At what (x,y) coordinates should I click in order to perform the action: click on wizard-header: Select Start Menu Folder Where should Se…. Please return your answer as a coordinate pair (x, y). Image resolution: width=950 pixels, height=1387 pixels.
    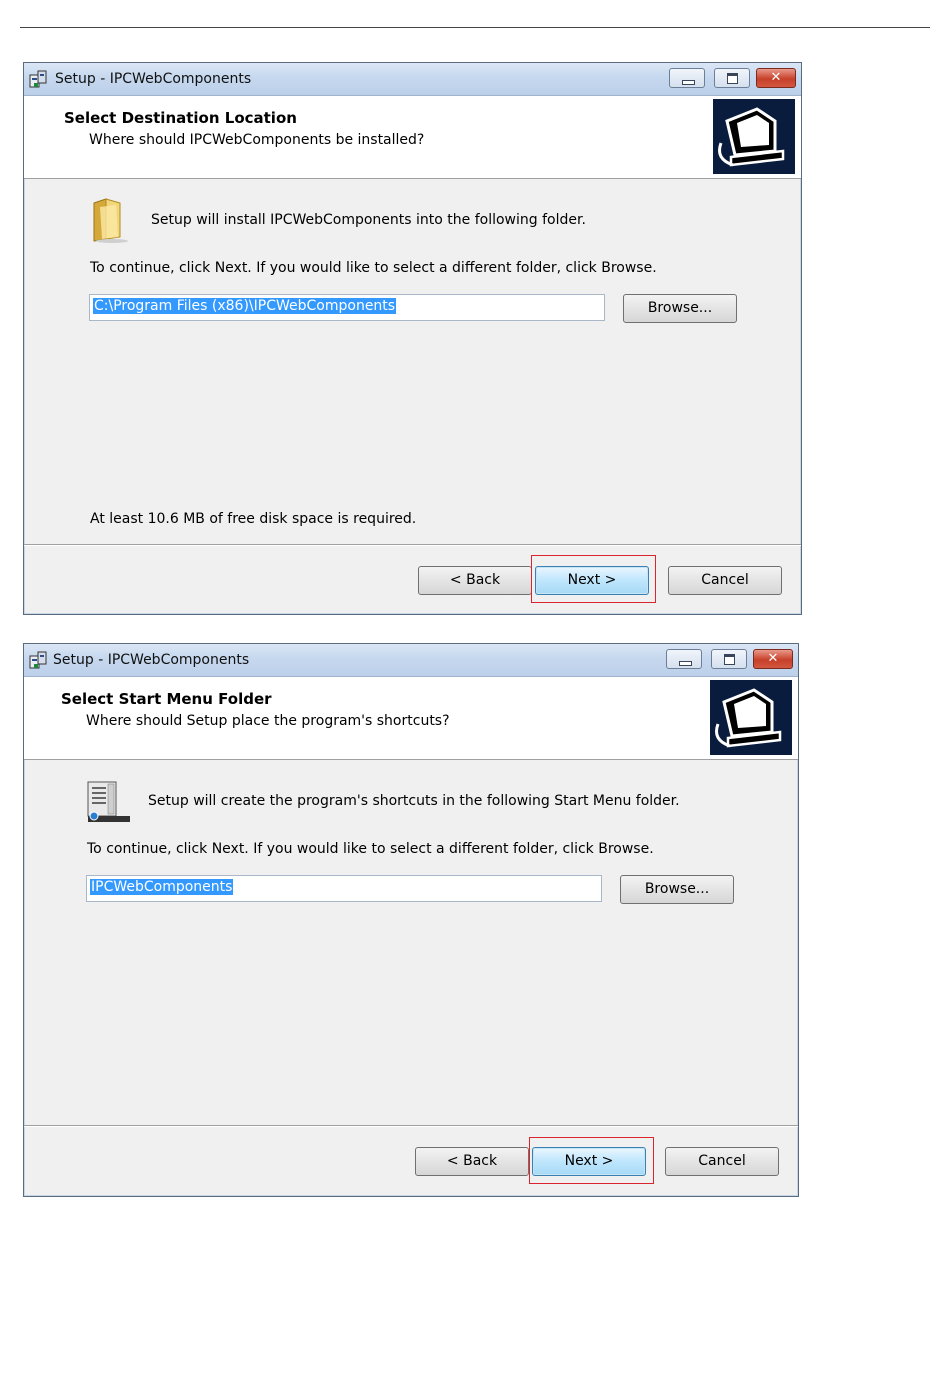
    Looking at the image, I should click on (411, 718).